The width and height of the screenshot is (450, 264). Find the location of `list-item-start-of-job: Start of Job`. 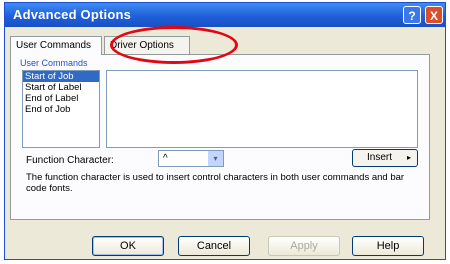

list-item-start-of-job: Start of Job is located at coordinates (61, 76).